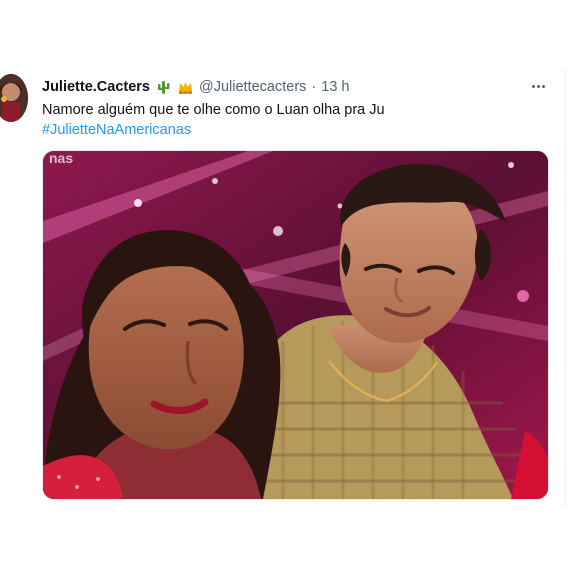 The width and height of the screenshot is (580, 580). What do you see at coordinates (195, 87) in the screenshot?
I see `tweet-header: Juliette.Cacters @Juliettecacters · 13 h` at bounding box center [195, 87].